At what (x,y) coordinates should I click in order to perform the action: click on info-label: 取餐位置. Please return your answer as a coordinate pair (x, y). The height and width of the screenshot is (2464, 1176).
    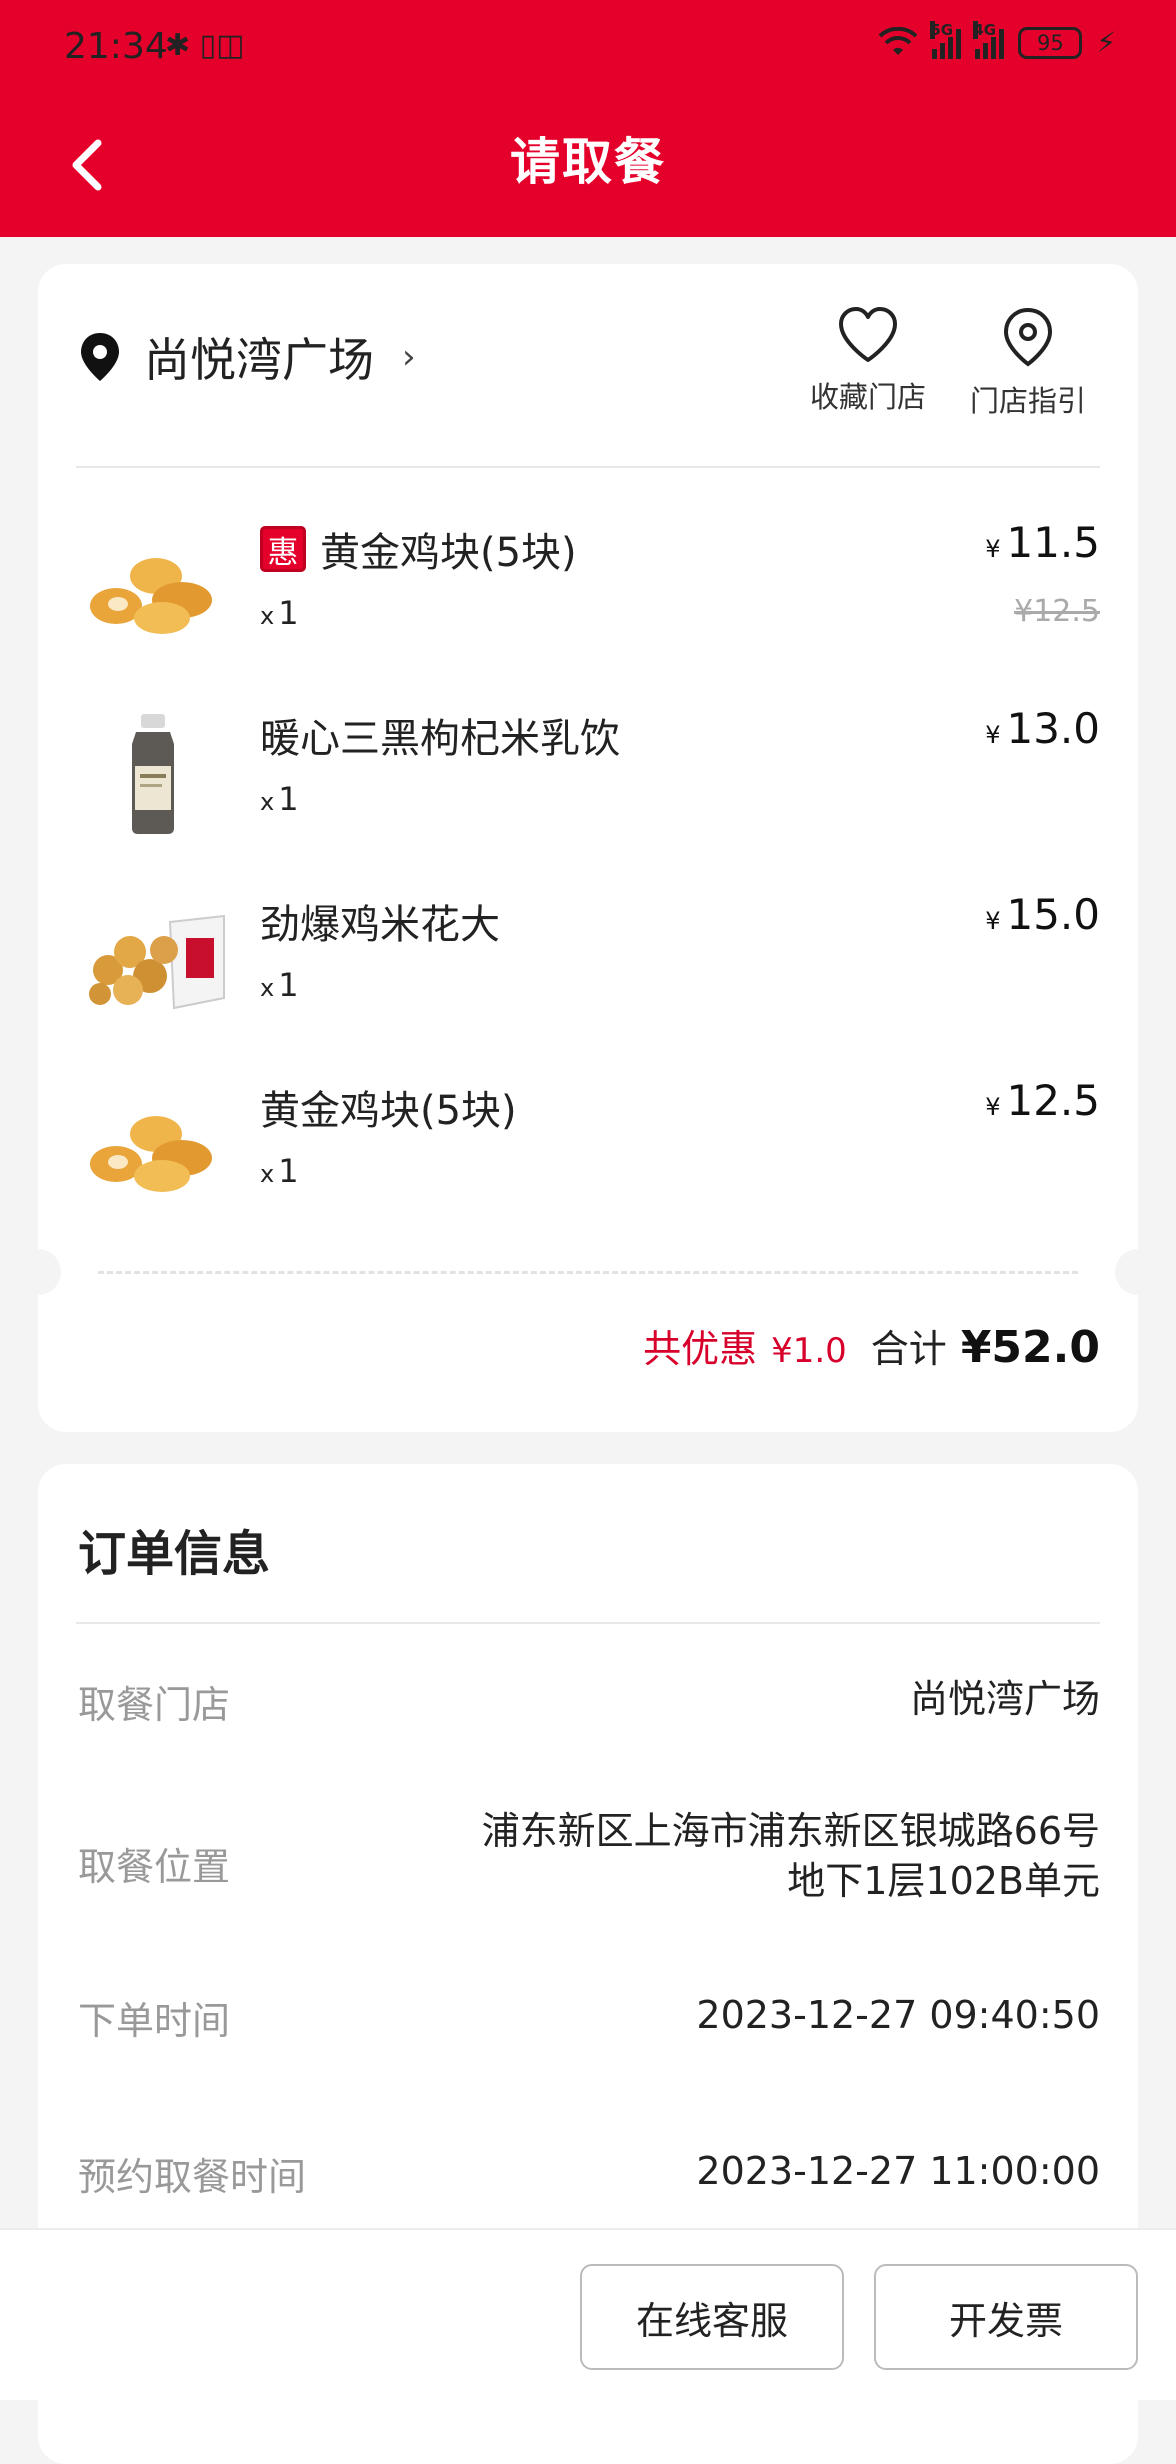
    Looking at the image, I should click on (154, 1867).